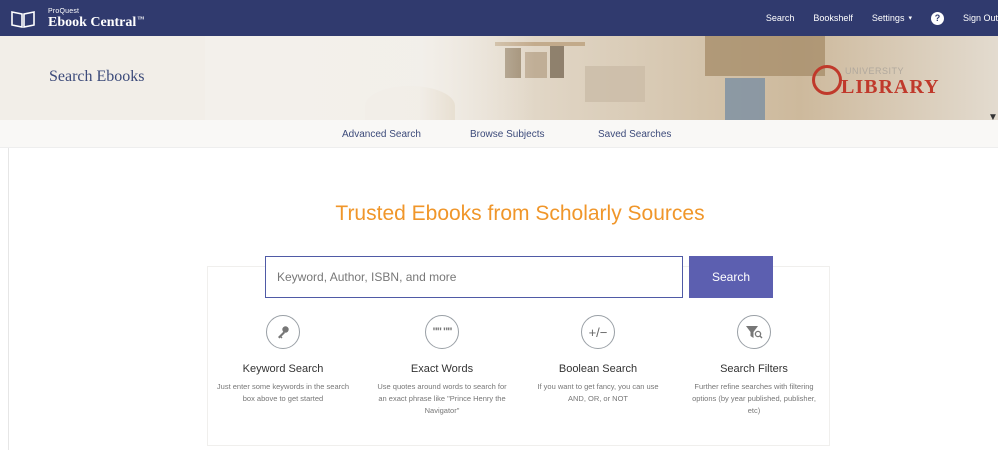  Describe the element at coordinates (598, 332) in the screenshot. I see `plus-minus-icon: +/−` at that location.